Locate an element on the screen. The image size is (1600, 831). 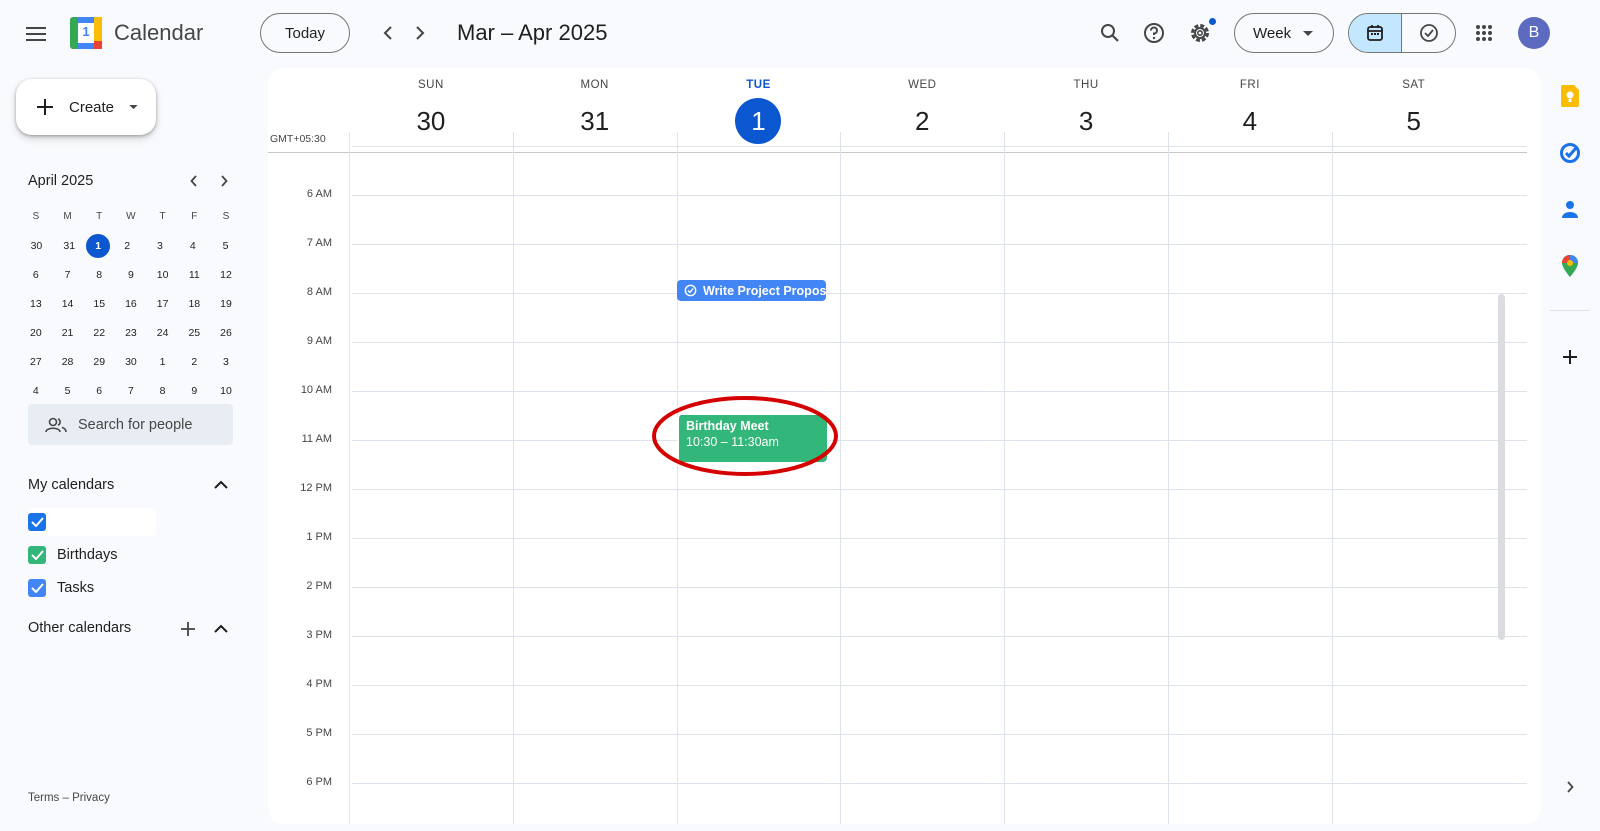
maps-app-button is located at coordinates (1570, 266).